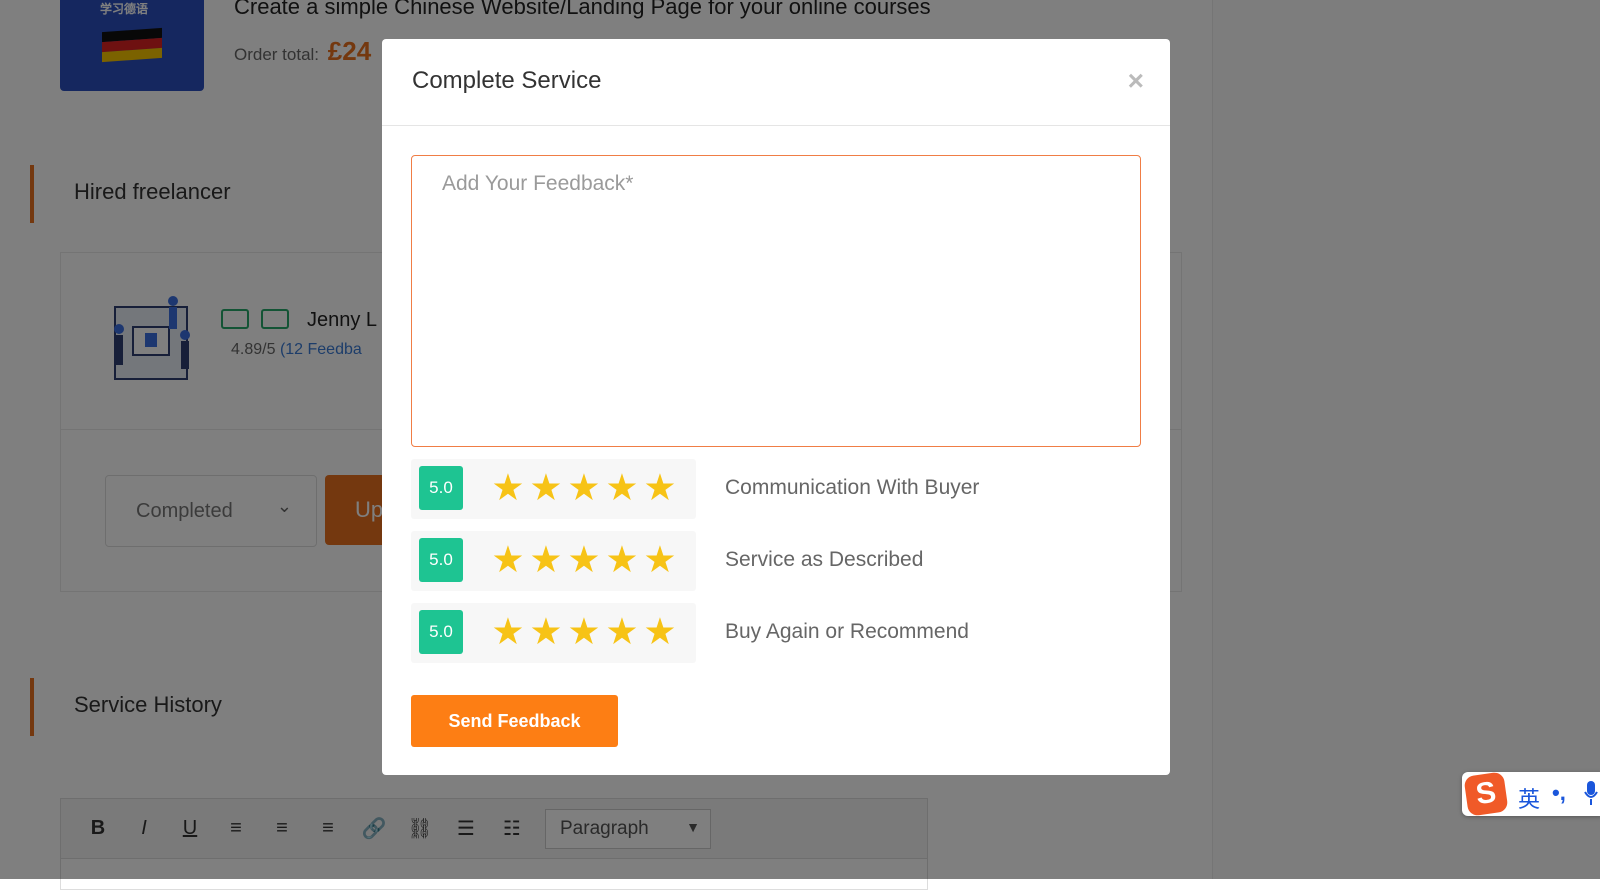  I want to click on sogou-logo-icon: S, so click(1486, 794).